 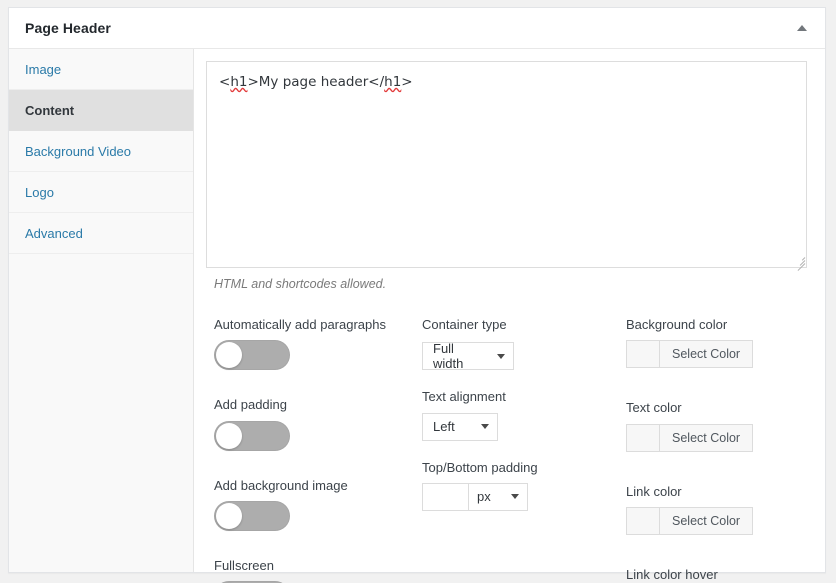 What do you see at coordinates (654, 408) in the screenshot?
I see `field-label: Text color` at bounding box center [654, 408].